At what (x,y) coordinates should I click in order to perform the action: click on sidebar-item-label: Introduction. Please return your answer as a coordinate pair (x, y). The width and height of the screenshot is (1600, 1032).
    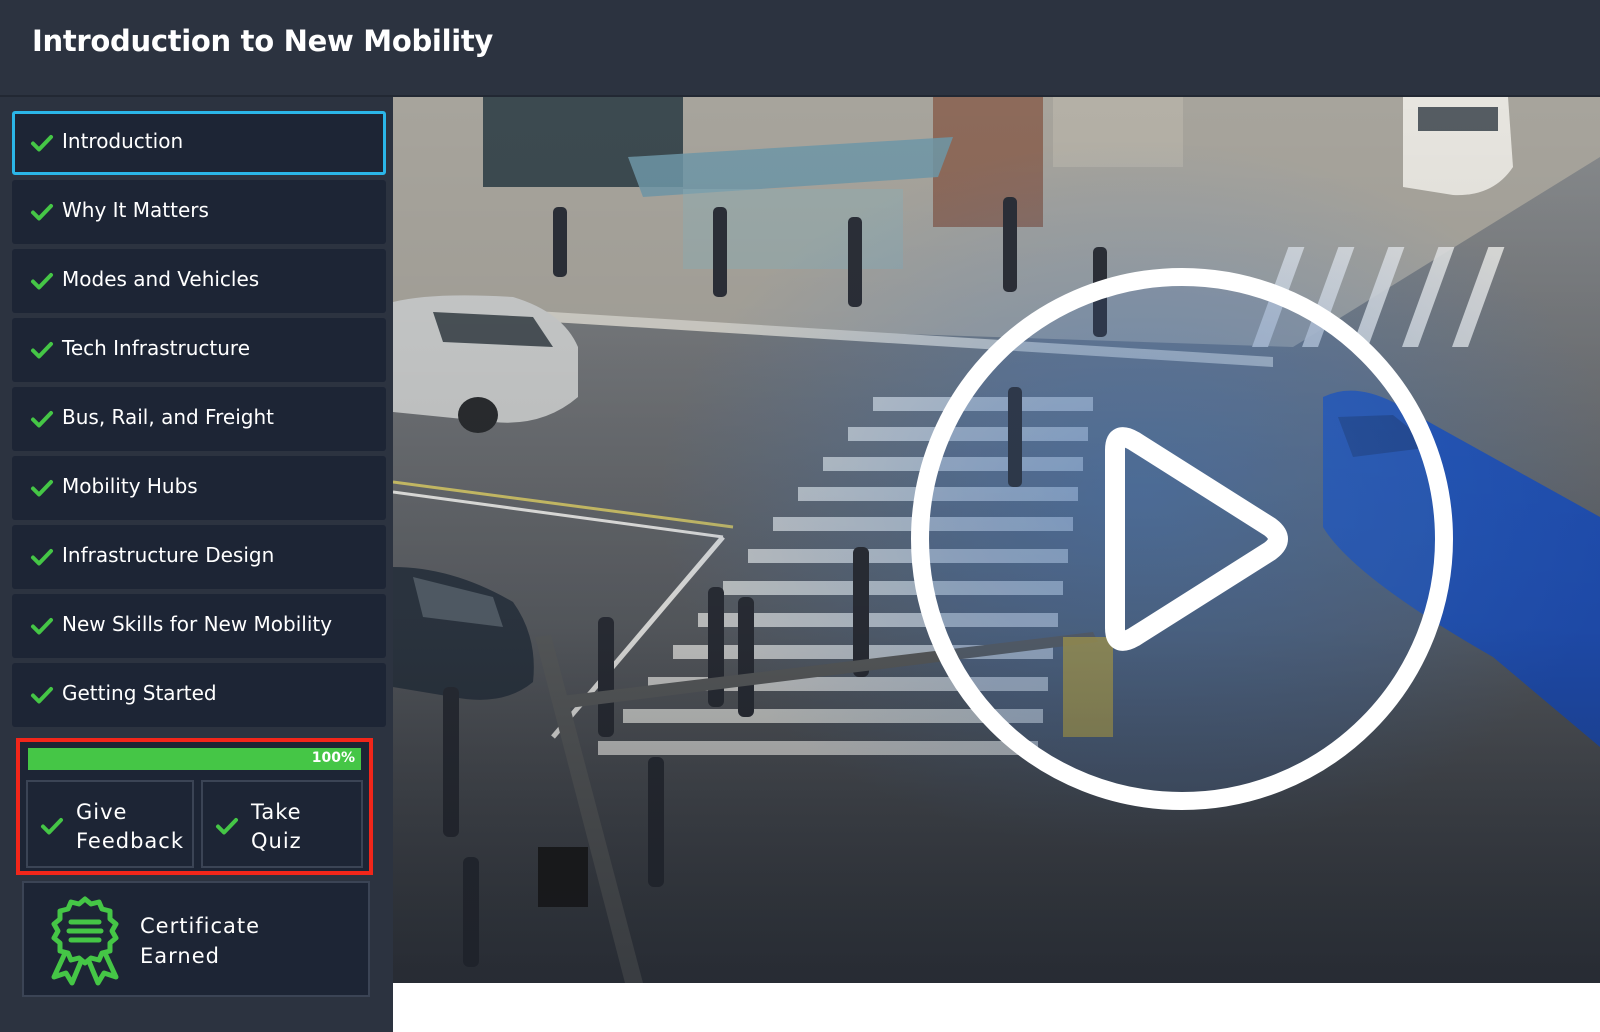
    Looking at the image, I should click on (123, 141).